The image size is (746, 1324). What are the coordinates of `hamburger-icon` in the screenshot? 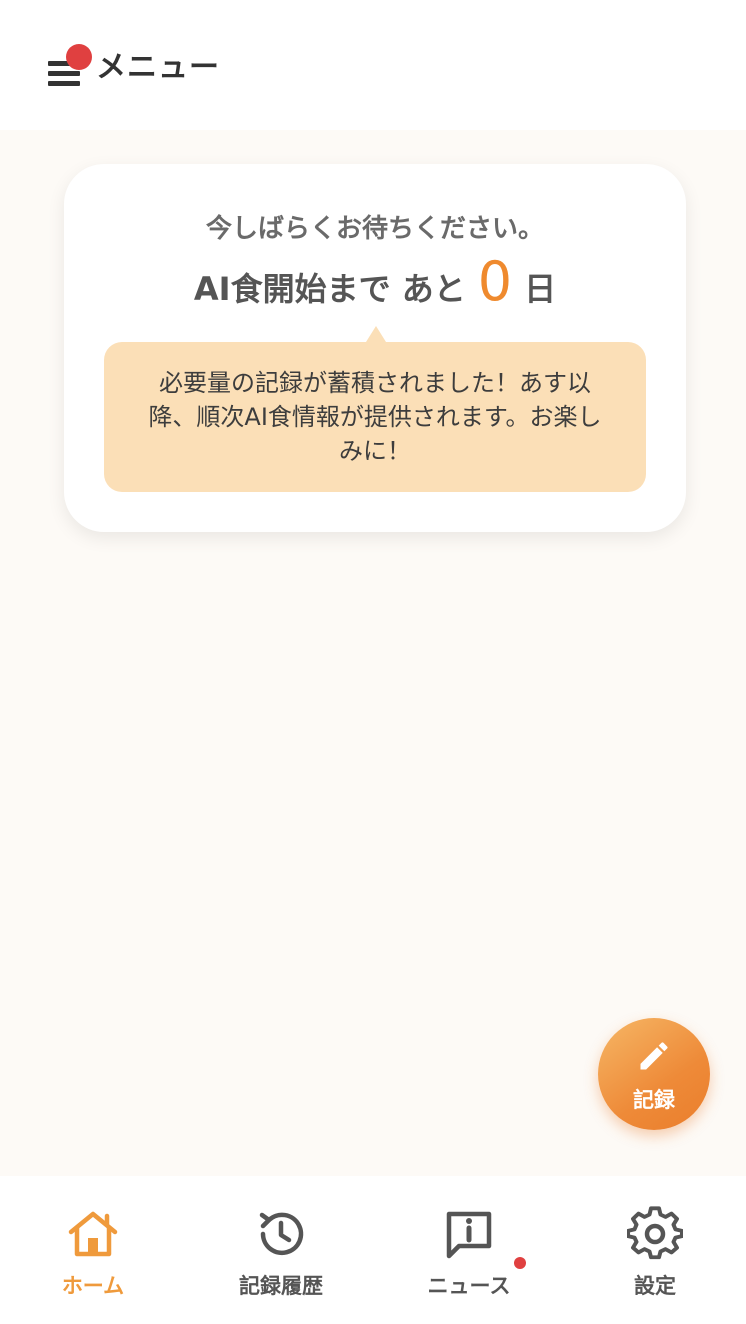 It's located at (69, 65).